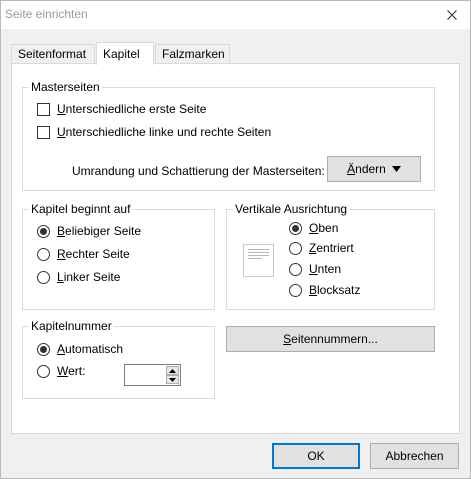  Describe the element at coordinates (71, 326) in the screenshot. I see `group-title-chapter-number: Kapitelnummer` at that location.